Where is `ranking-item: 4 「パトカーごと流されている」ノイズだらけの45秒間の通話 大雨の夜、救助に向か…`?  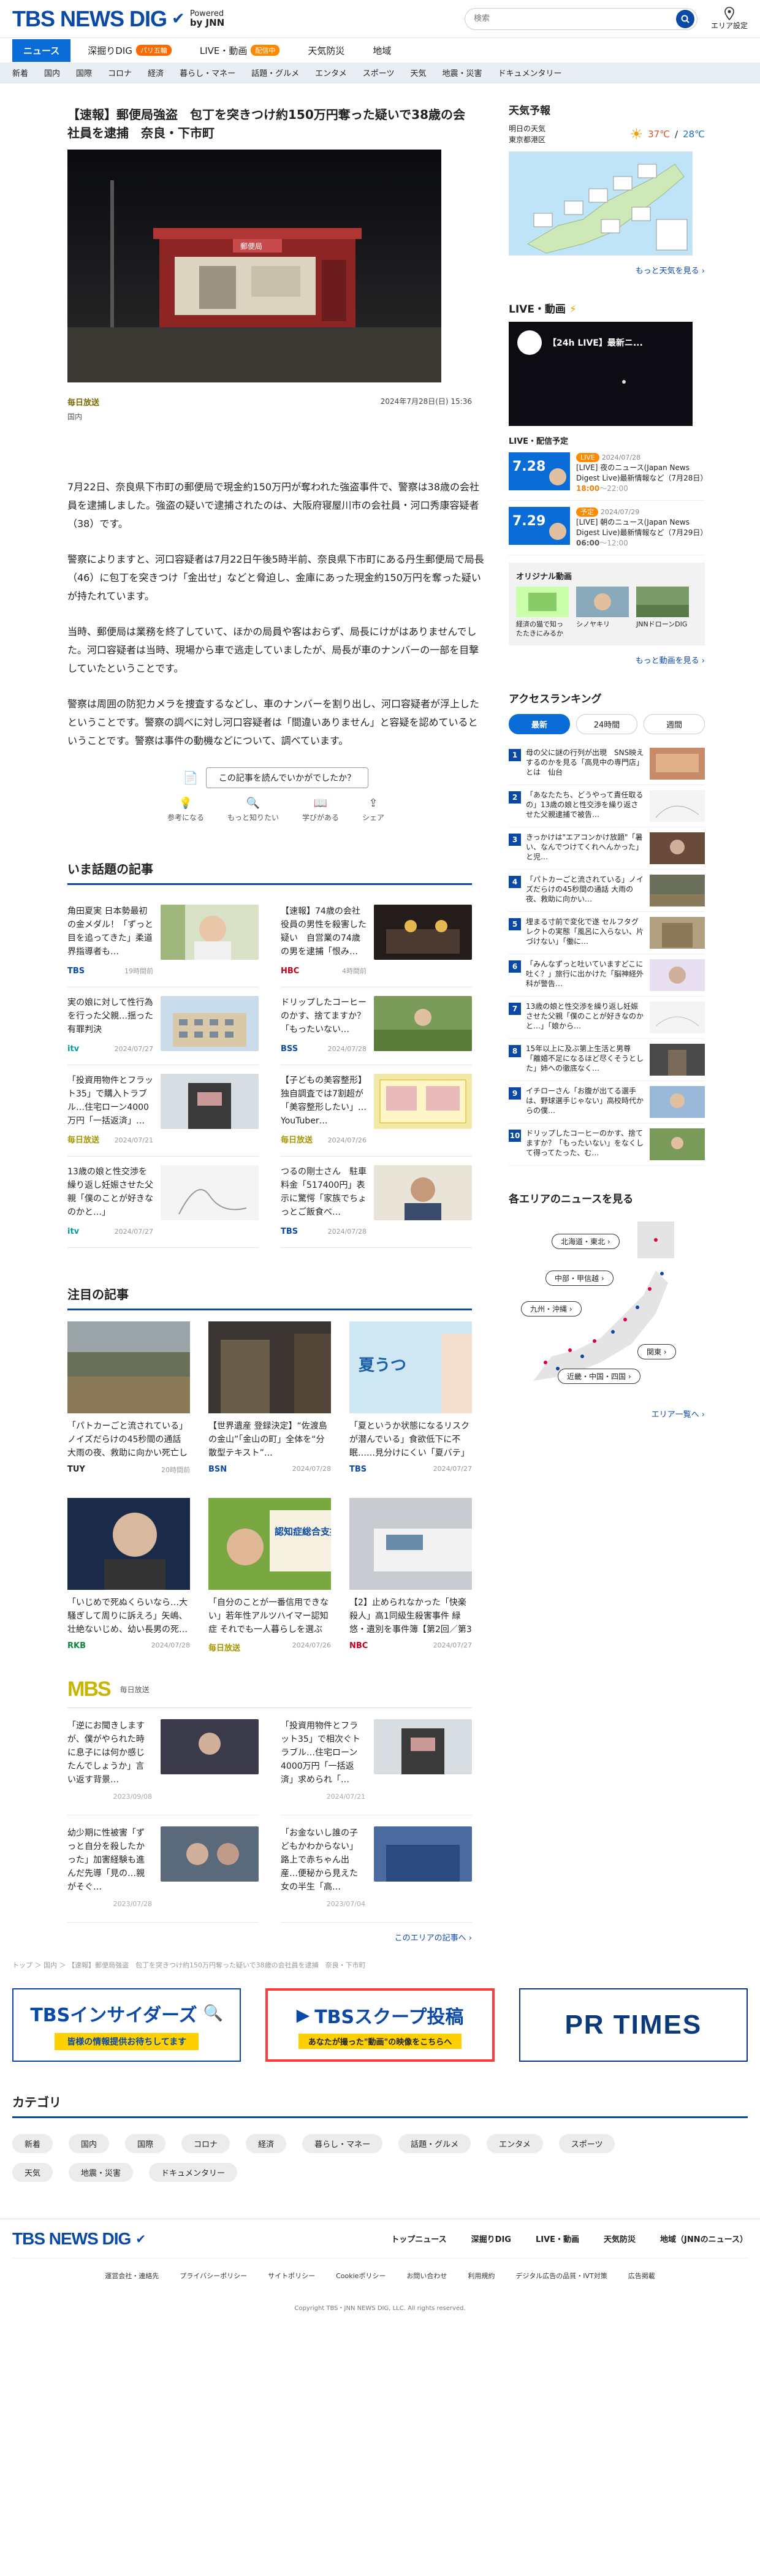 ranking-item: 4 「パトカーごと流されている」ノイズだらけの45秒間の通話 大雨の夜、救助に向か… is located at coordinates (607, 891).